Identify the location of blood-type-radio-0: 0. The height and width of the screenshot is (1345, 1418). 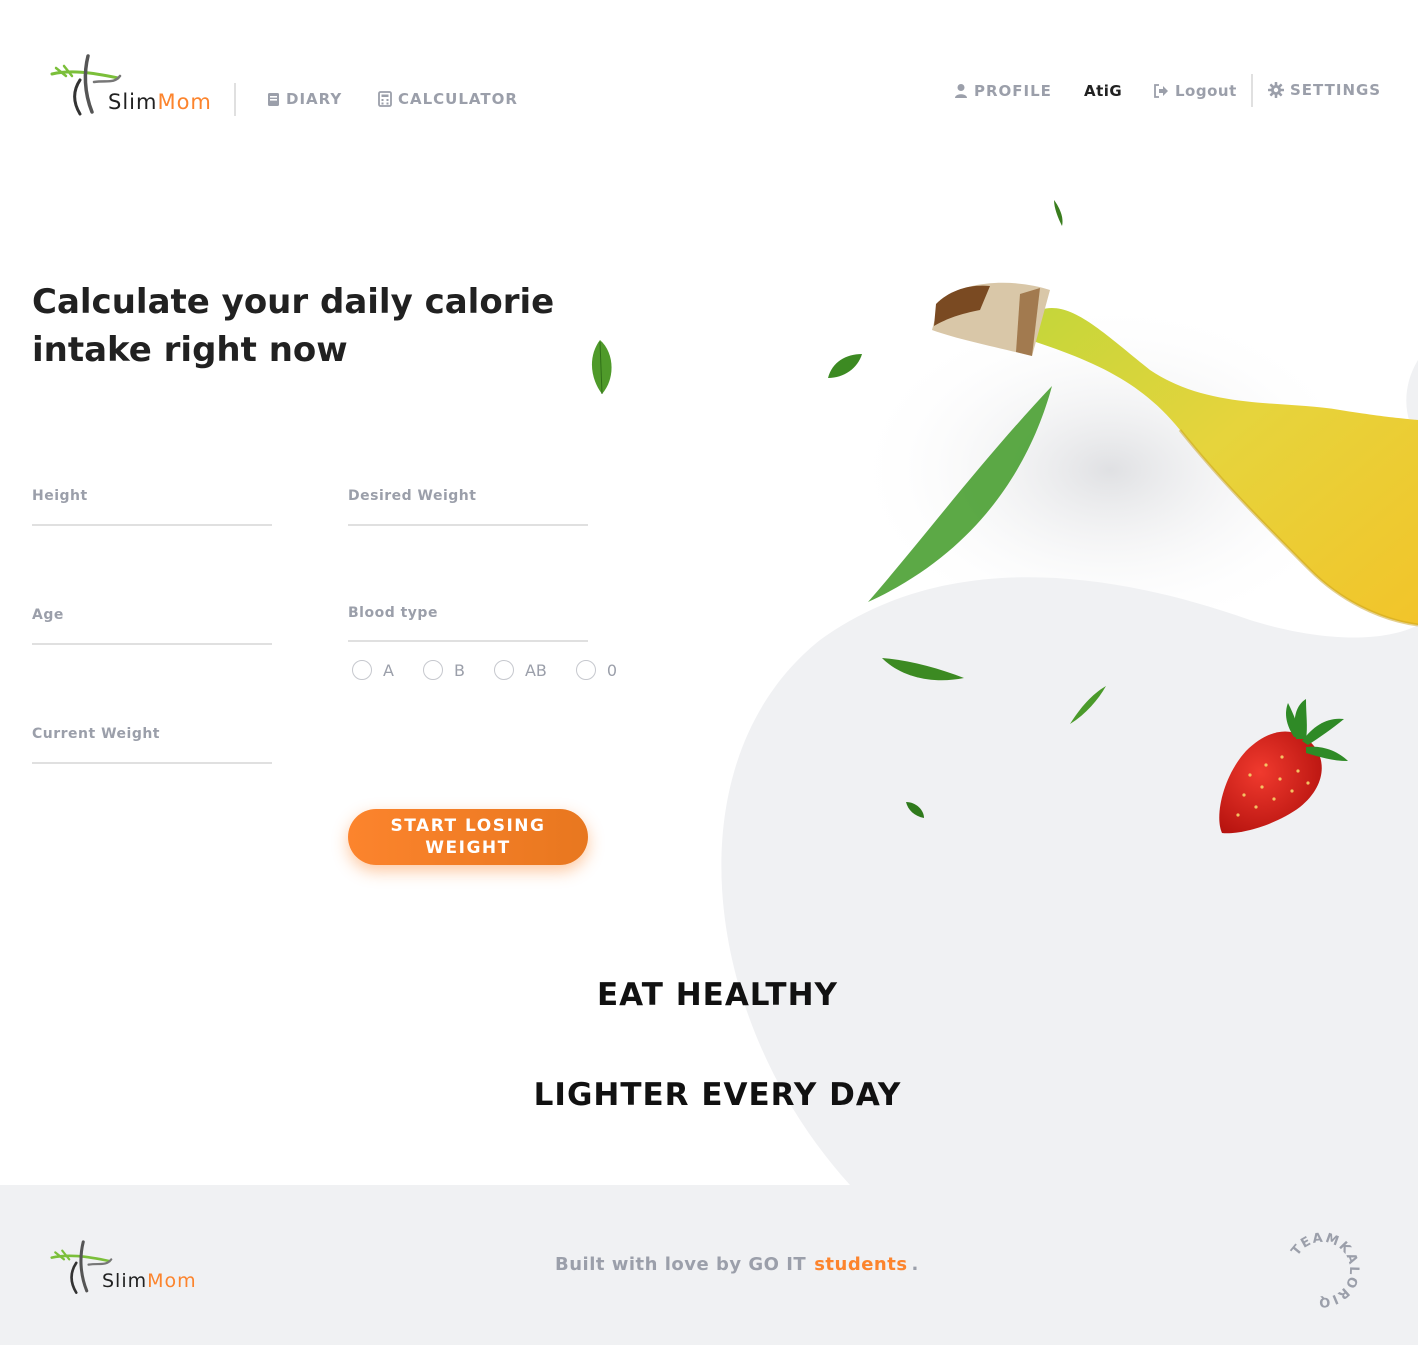
(596, 670).